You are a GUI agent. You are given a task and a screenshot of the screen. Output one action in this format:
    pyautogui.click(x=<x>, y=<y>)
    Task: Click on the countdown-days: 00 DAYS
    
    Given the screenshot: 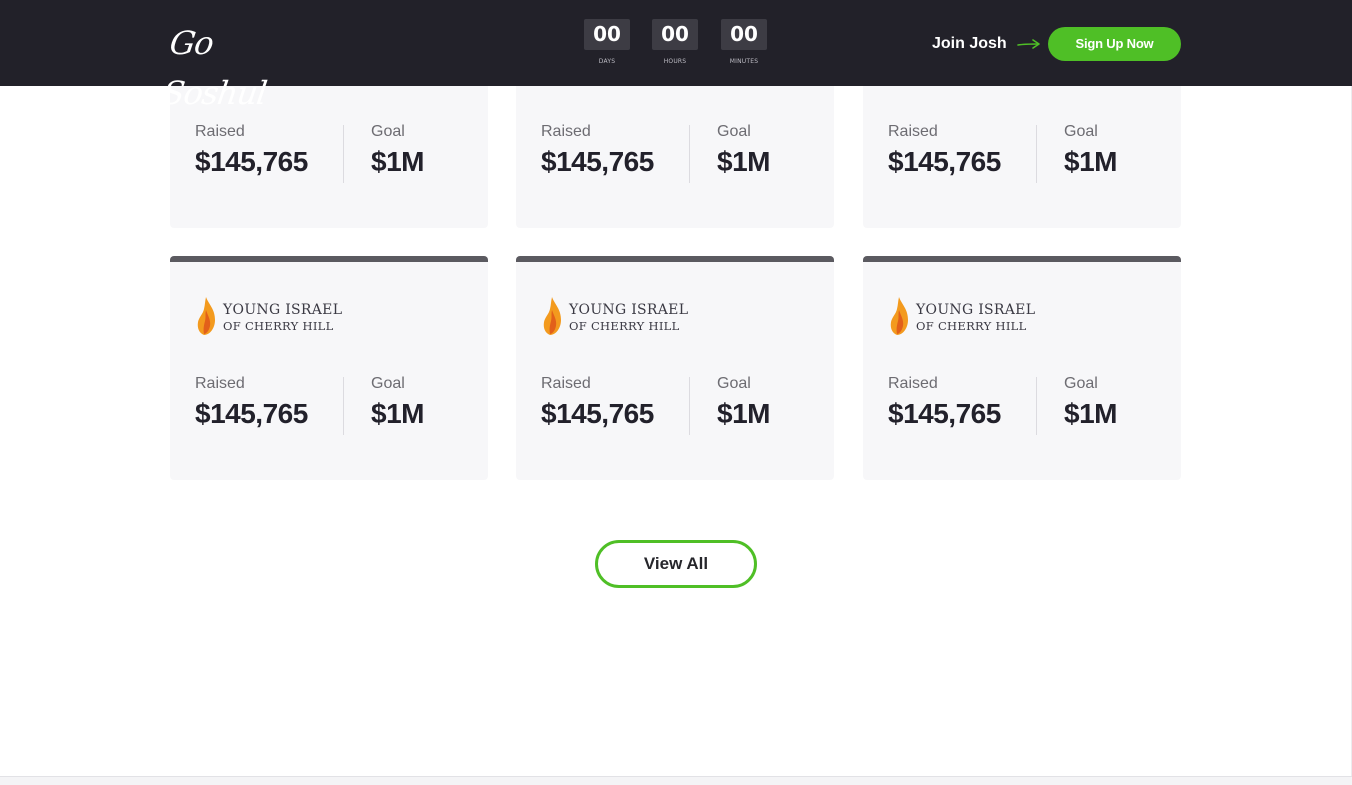 What is the action you would take?
    pyautogui.click(x=607, y=42)
    